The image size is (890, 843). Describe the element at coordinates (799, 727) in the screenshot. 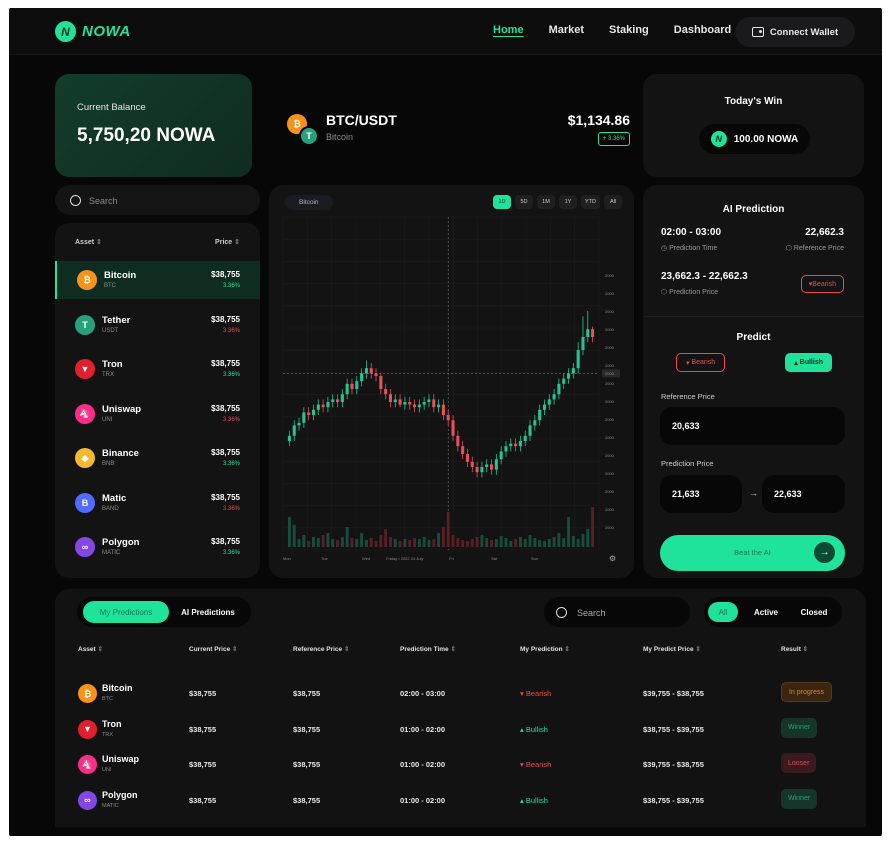

I see `row-result-badge: Winner` at that location.